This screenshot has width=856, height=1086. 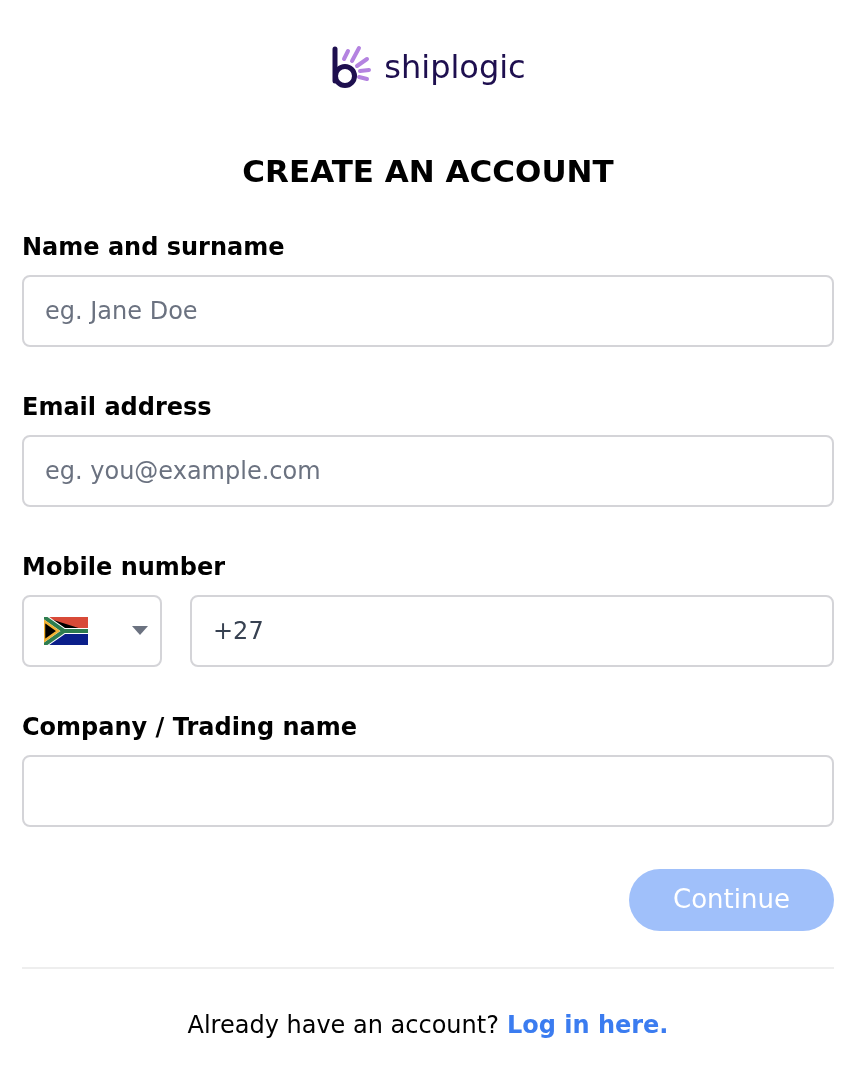 What do you see at coordinates (587, 1024) in the screenshot?
I see `login-link: Log in here.` at bounding box center [587, 1024].